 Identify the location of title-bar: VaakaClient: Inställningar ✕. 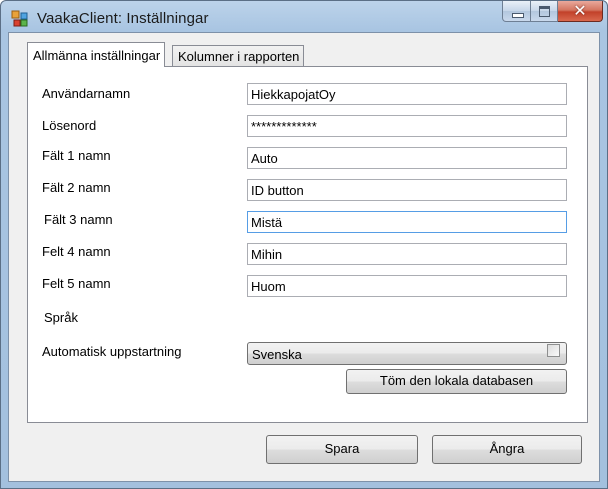
(304, 18).